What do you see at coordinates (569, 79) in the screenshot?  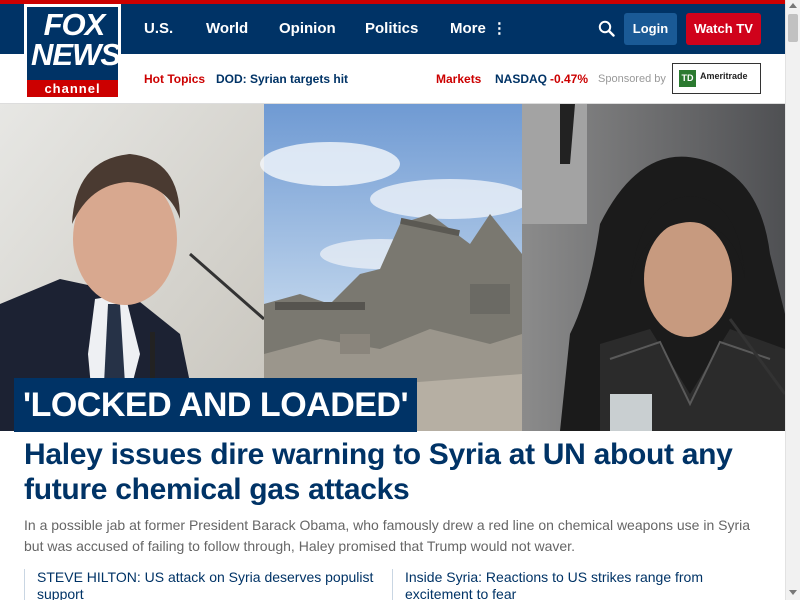 I see `nasdaq-change: -0.47%` at bounding box center [569, 79].